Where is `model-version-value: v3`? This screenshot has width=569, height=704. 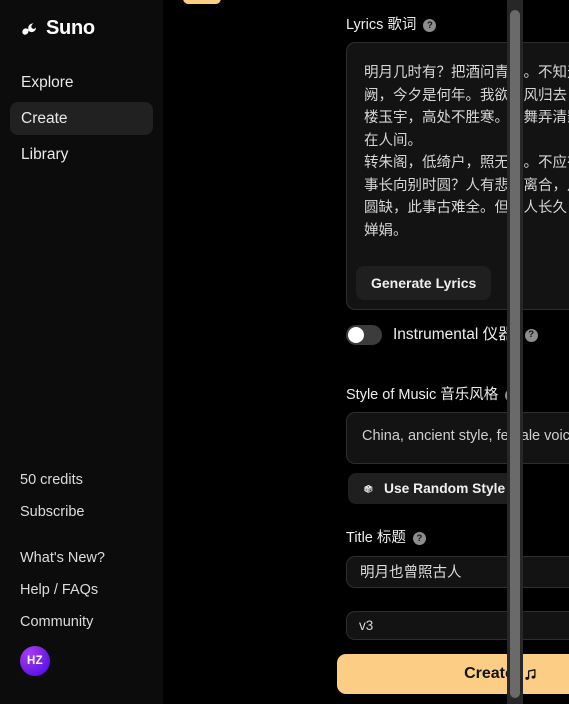
model-version-value: v3 is located at coordinates (366, 625).